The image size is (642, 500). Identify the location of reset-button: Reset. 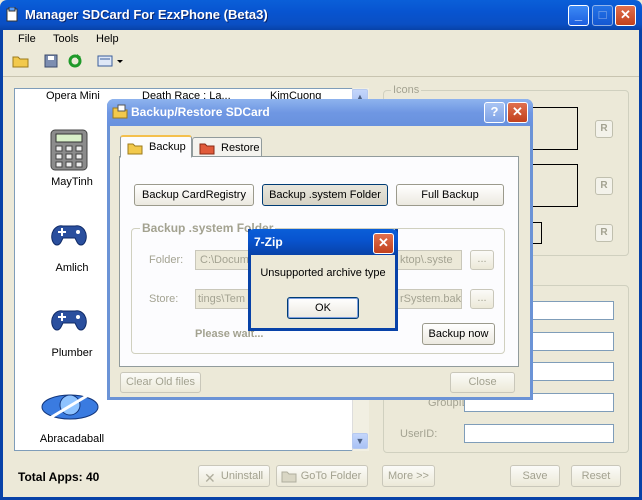
(596, 476).